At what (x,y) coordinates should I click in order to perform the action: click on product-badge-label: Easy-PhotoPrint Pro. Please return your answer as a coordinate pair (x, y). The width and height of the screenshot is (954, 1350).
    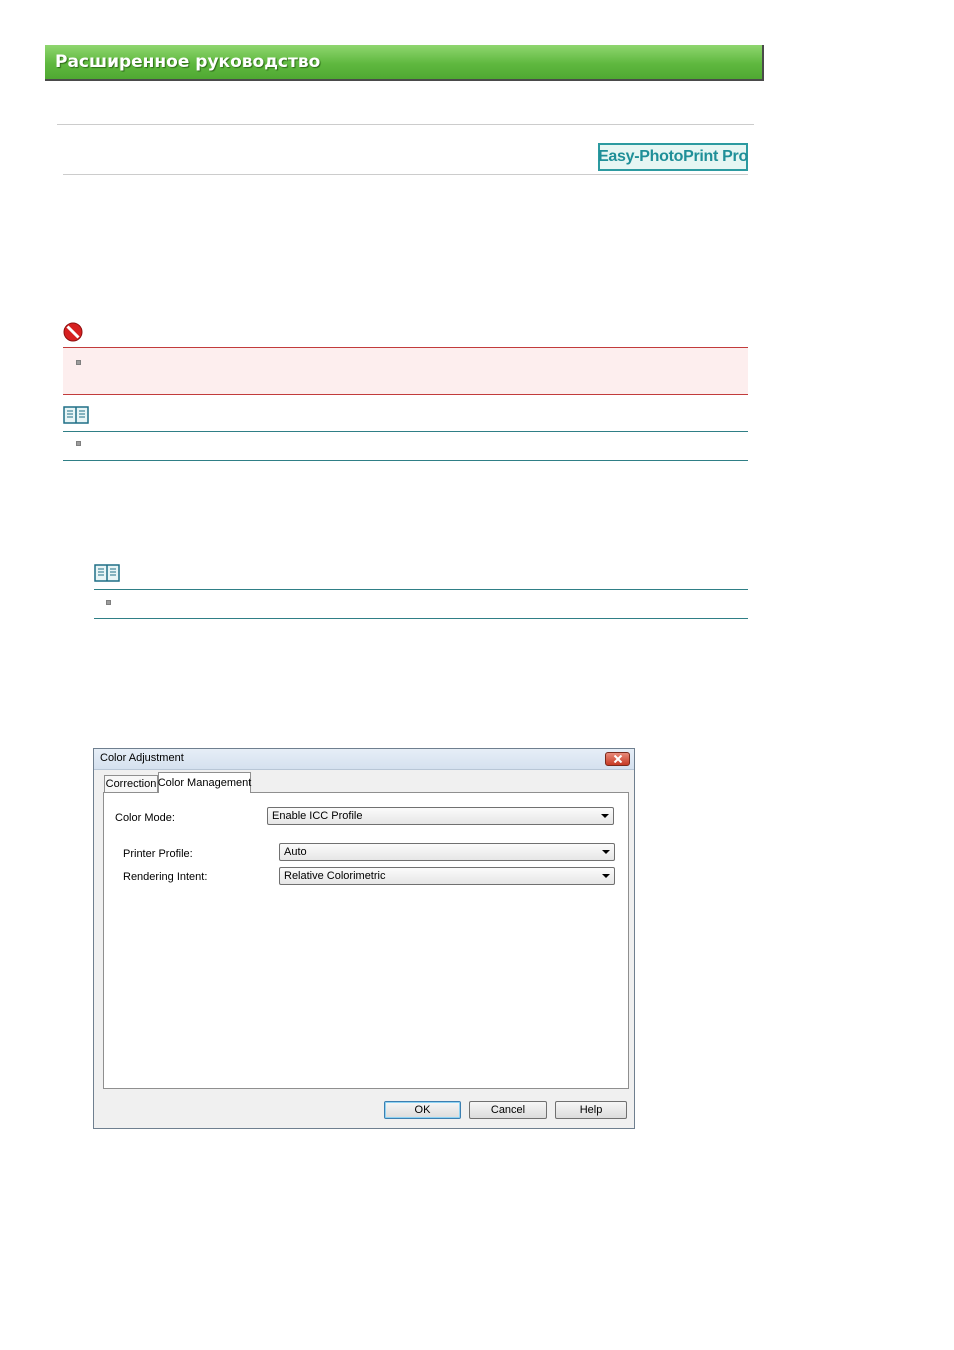
    Looking at the image, I should click on (673, 156).